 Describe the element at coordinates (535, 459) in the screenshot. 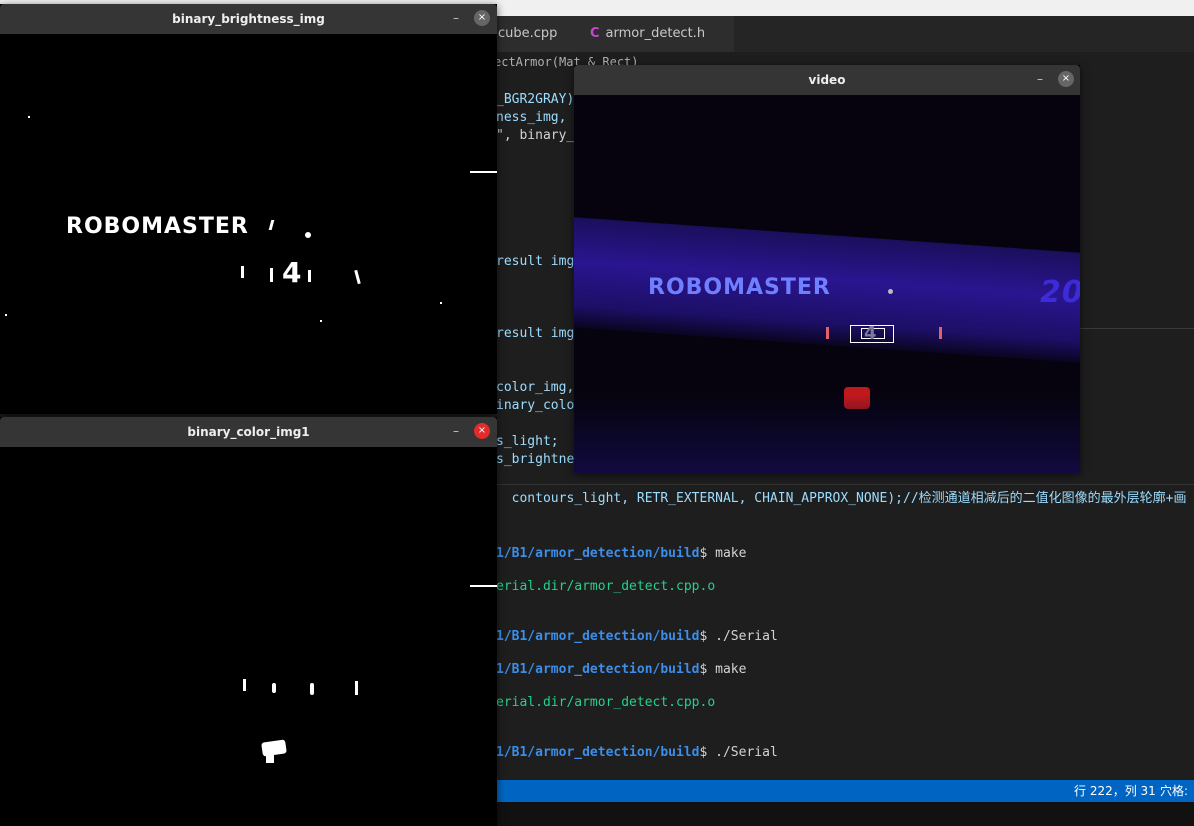

I see `code-line: s_brightne` at that location.